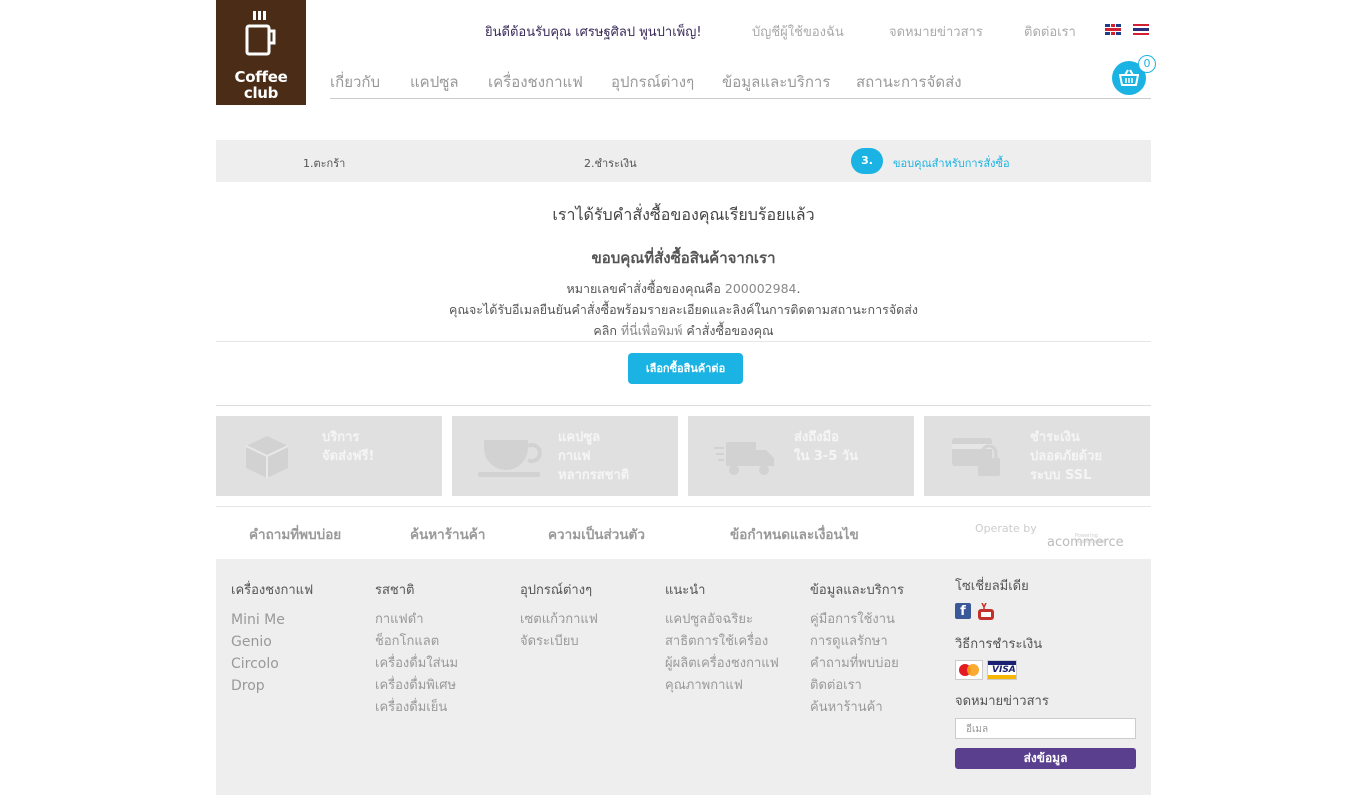 The image size is (1366, 795). I want to click on footer-col-machines: เครื่องชงกาแฟ Mini Me Genio Circolo Drop, so click(272, 638).